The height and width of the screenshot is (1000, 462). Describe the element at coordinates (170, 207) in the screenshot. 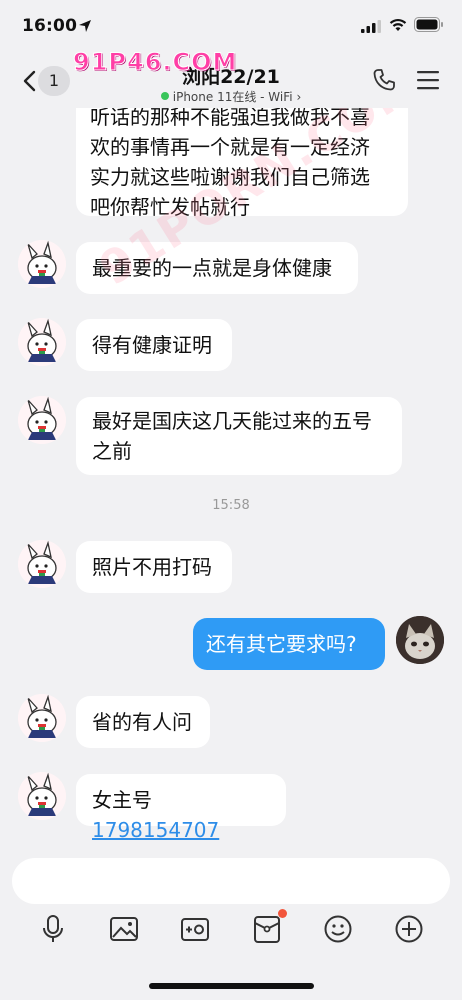

I see `message-text-line: 吧你帮忙发帖就行` at that location.